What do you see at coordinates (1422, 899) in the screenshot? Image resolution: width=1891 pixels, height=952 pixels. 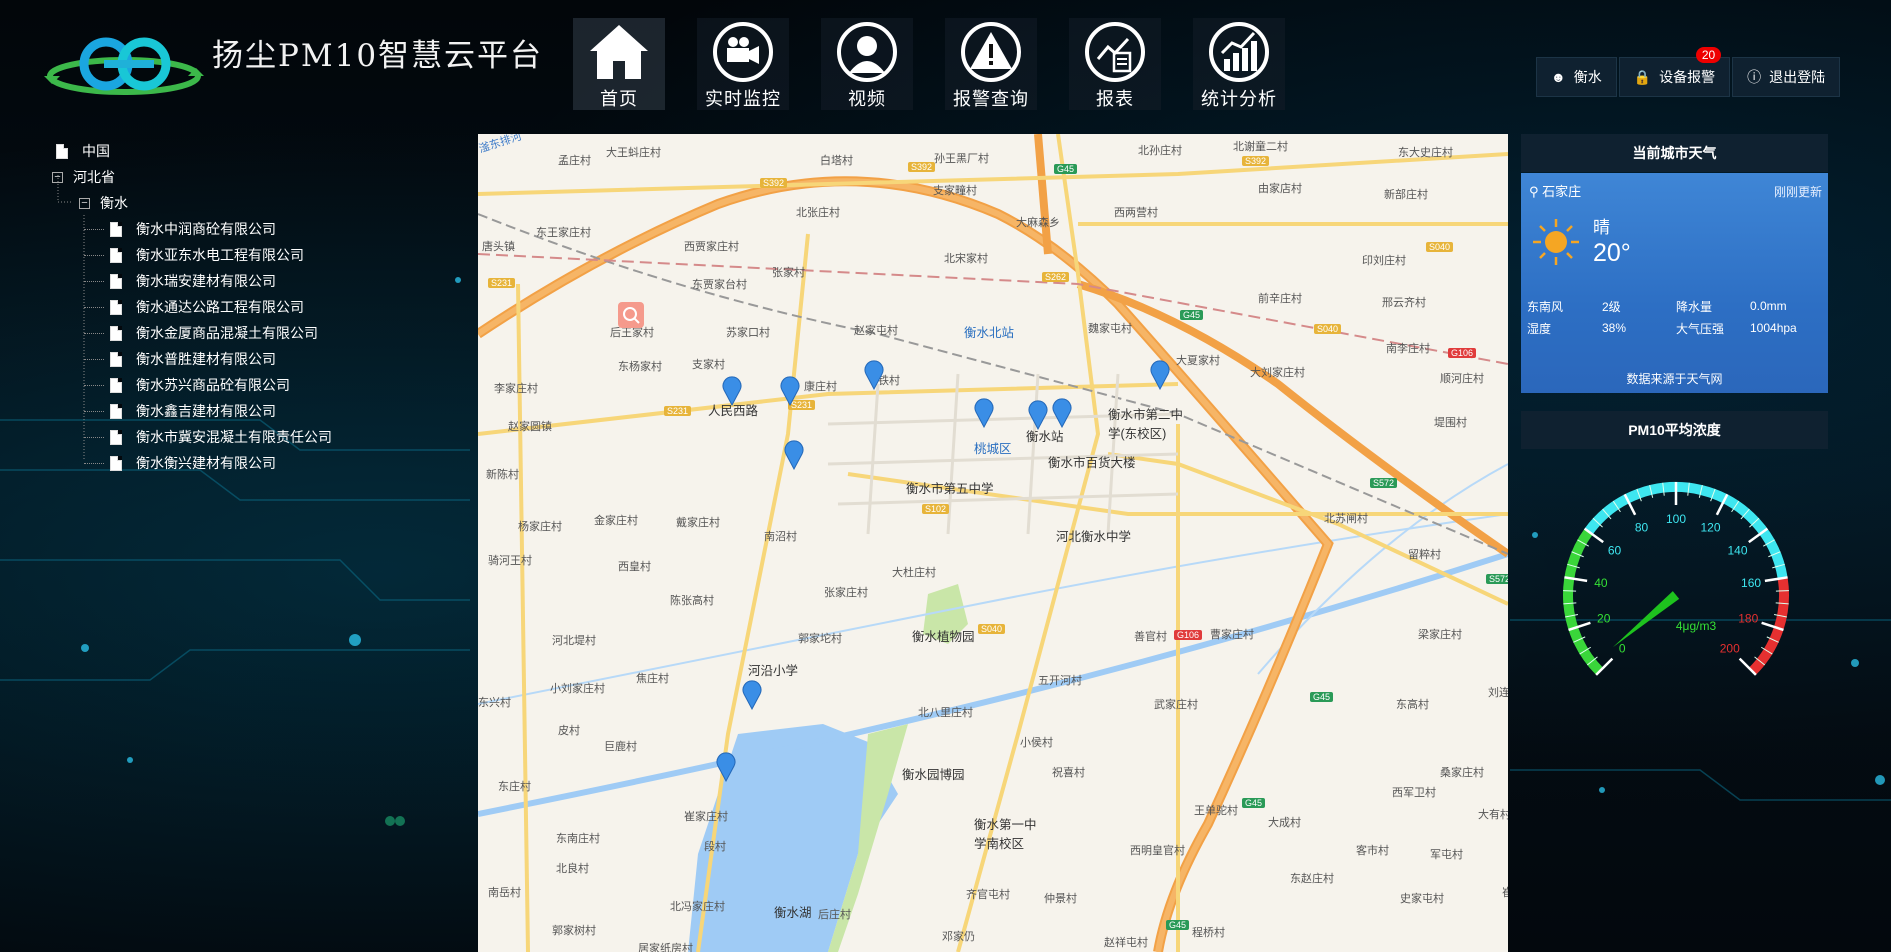 I see `map-label: 史家屯村` at bounding box center [1422, 899].